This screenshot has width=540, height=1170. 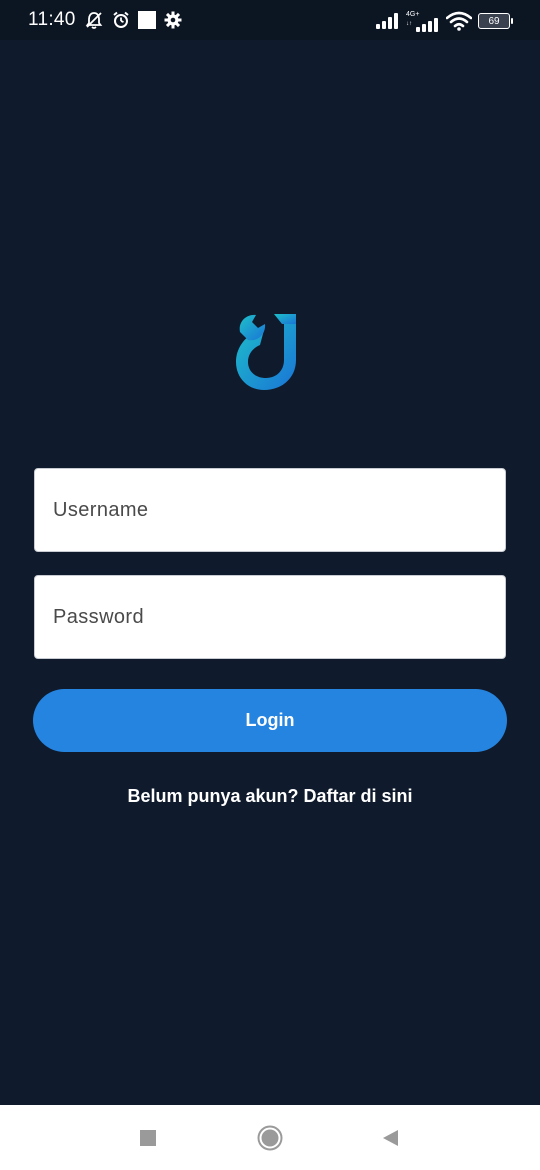 I want to click on app-logo, so click(x=265, y=352).